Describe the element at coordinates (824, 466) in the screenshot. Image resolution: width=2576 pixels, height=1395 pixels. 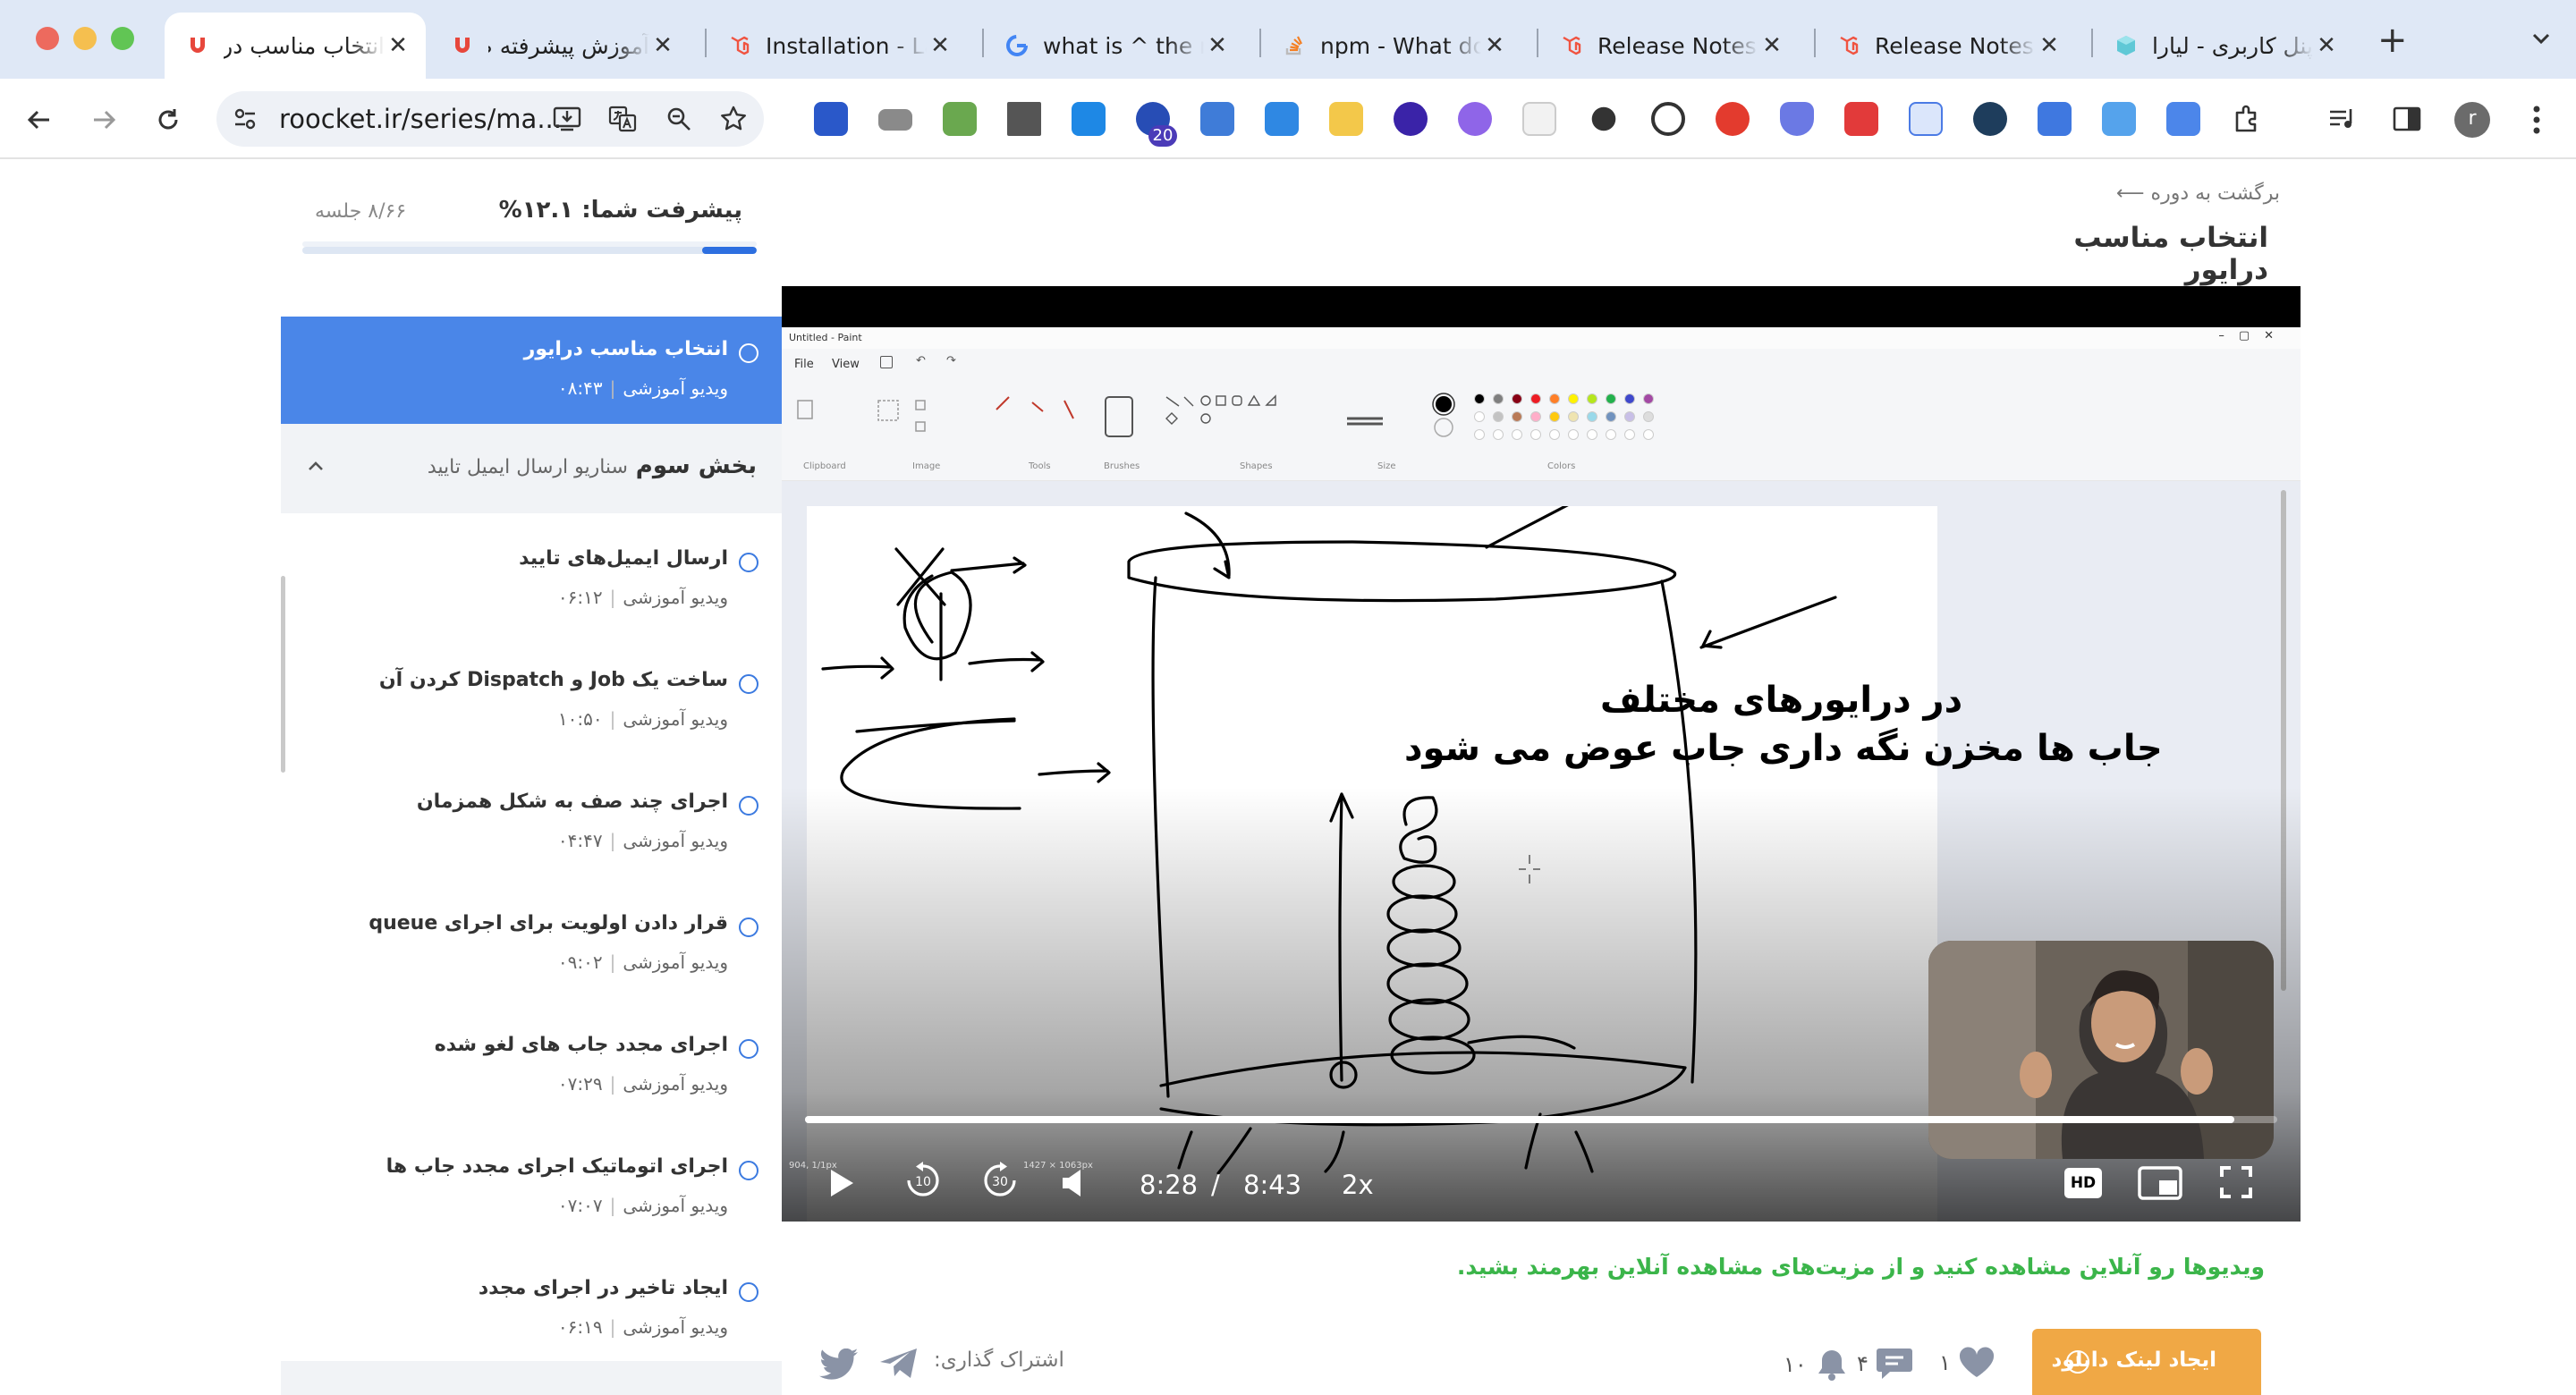
I see `ribbon-group-label: Clipboard` at that location.